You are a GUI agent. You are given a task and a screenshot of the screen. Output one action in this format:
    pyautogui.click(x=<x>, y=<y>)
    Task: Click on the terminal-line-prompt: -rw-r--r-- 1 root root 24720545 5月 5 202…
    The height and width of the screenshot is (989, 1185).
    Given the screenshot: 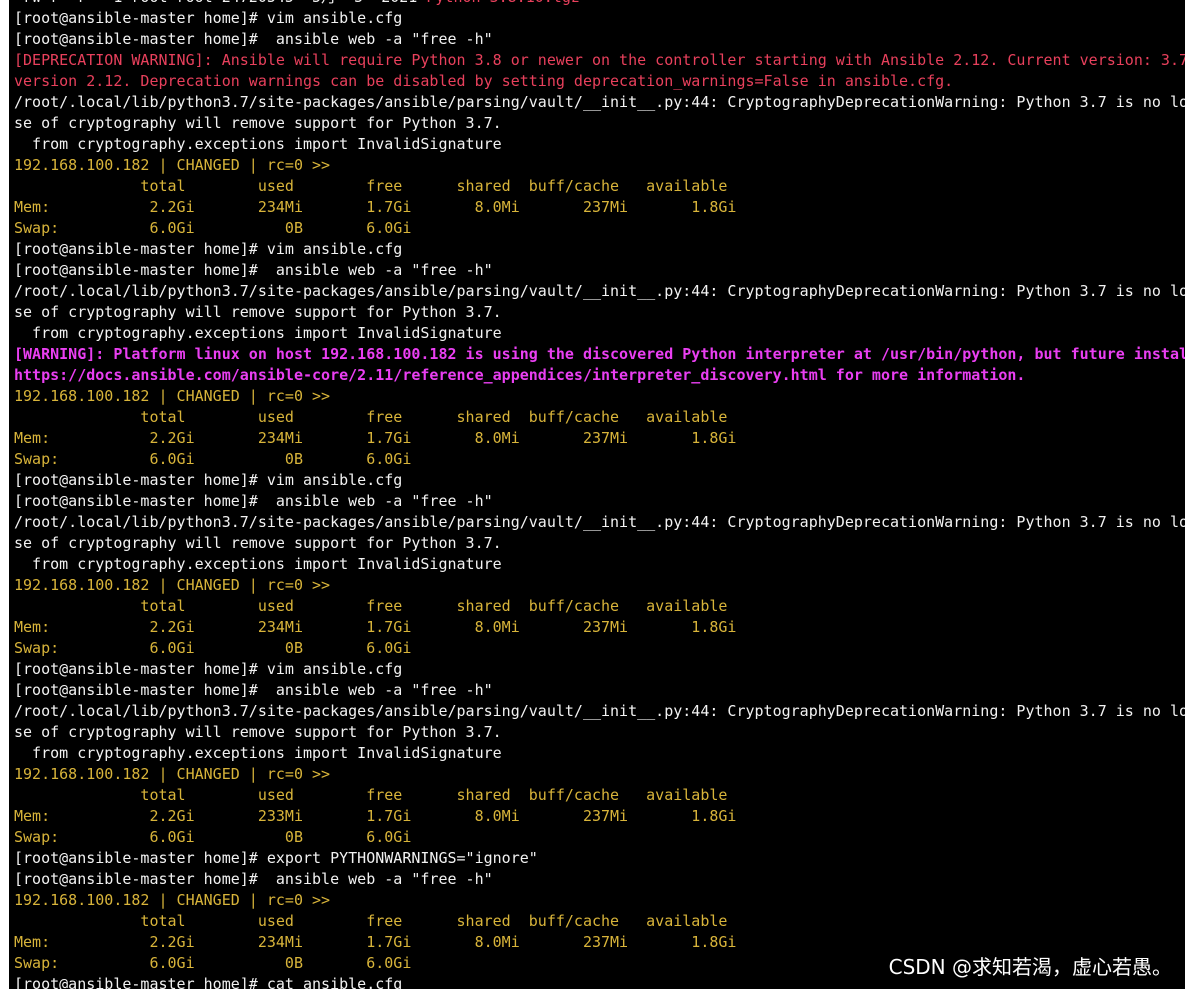 What is the action you would take?
    pyautogui.click(x=599, y=4)
    